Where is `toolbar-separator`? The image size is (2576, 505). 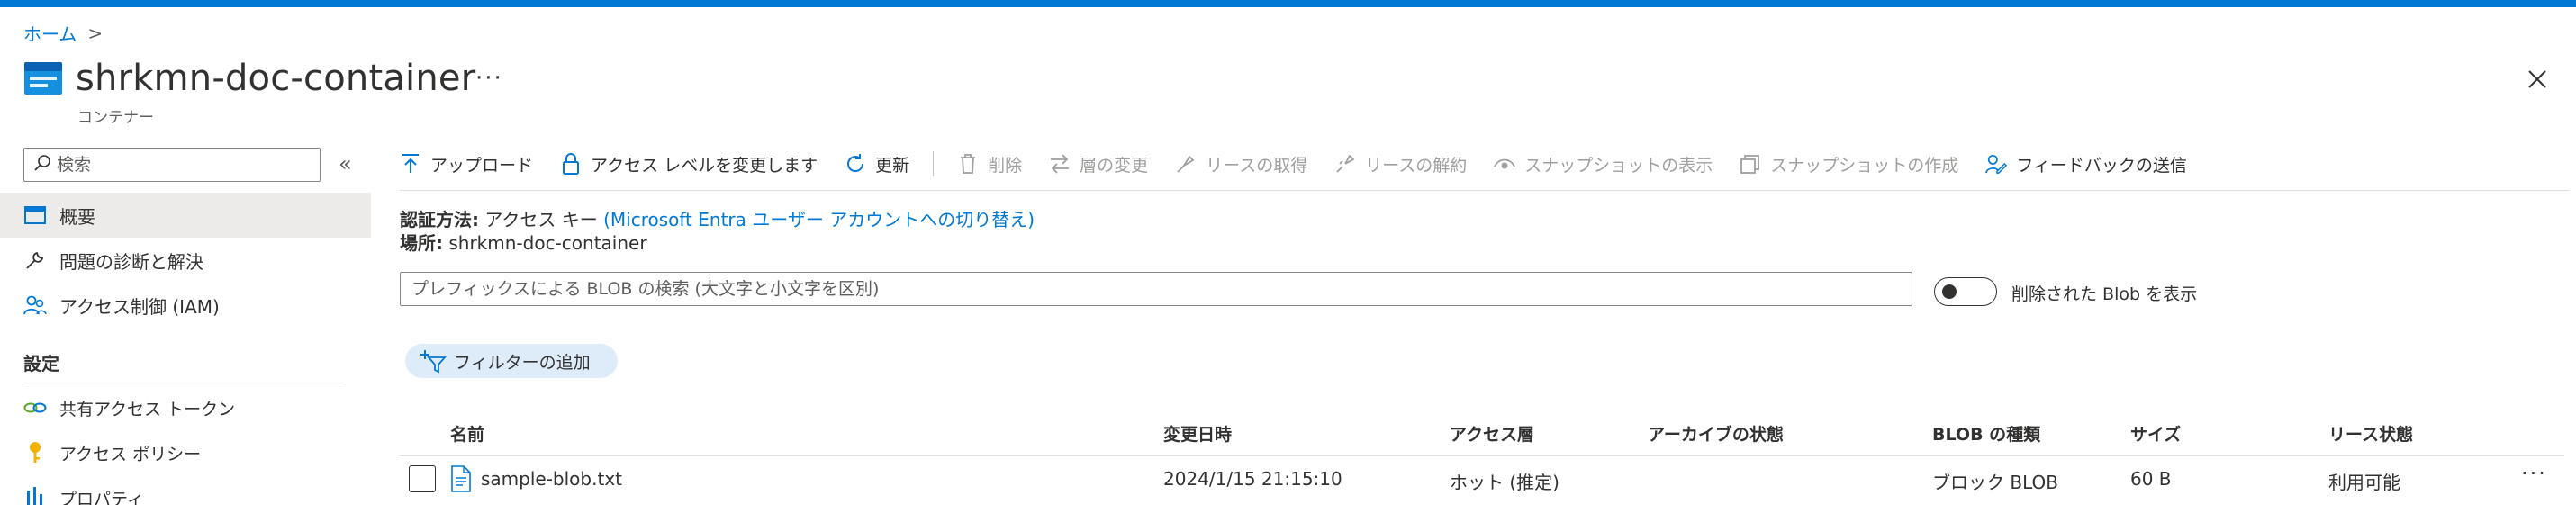
toolbar-separator is located at coordinates (934, 163).